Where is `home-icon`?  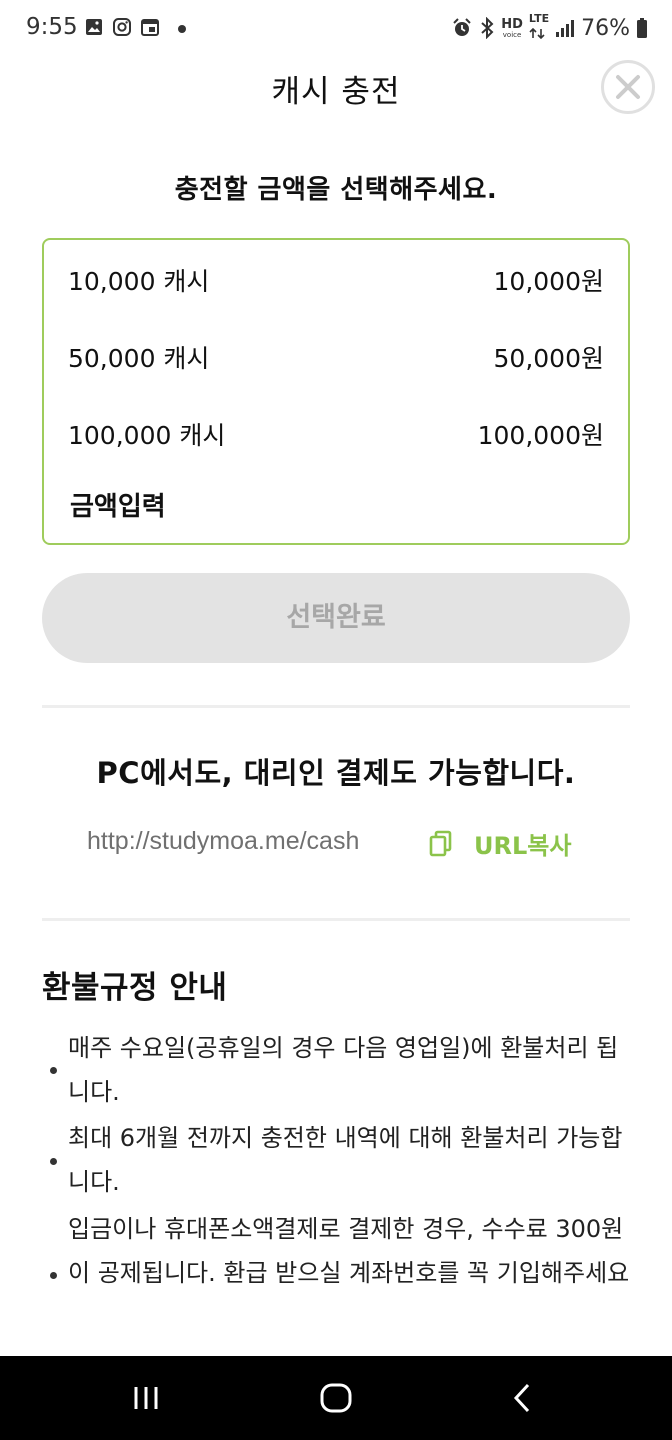 home-icon is located at coordinates (336, 1398).